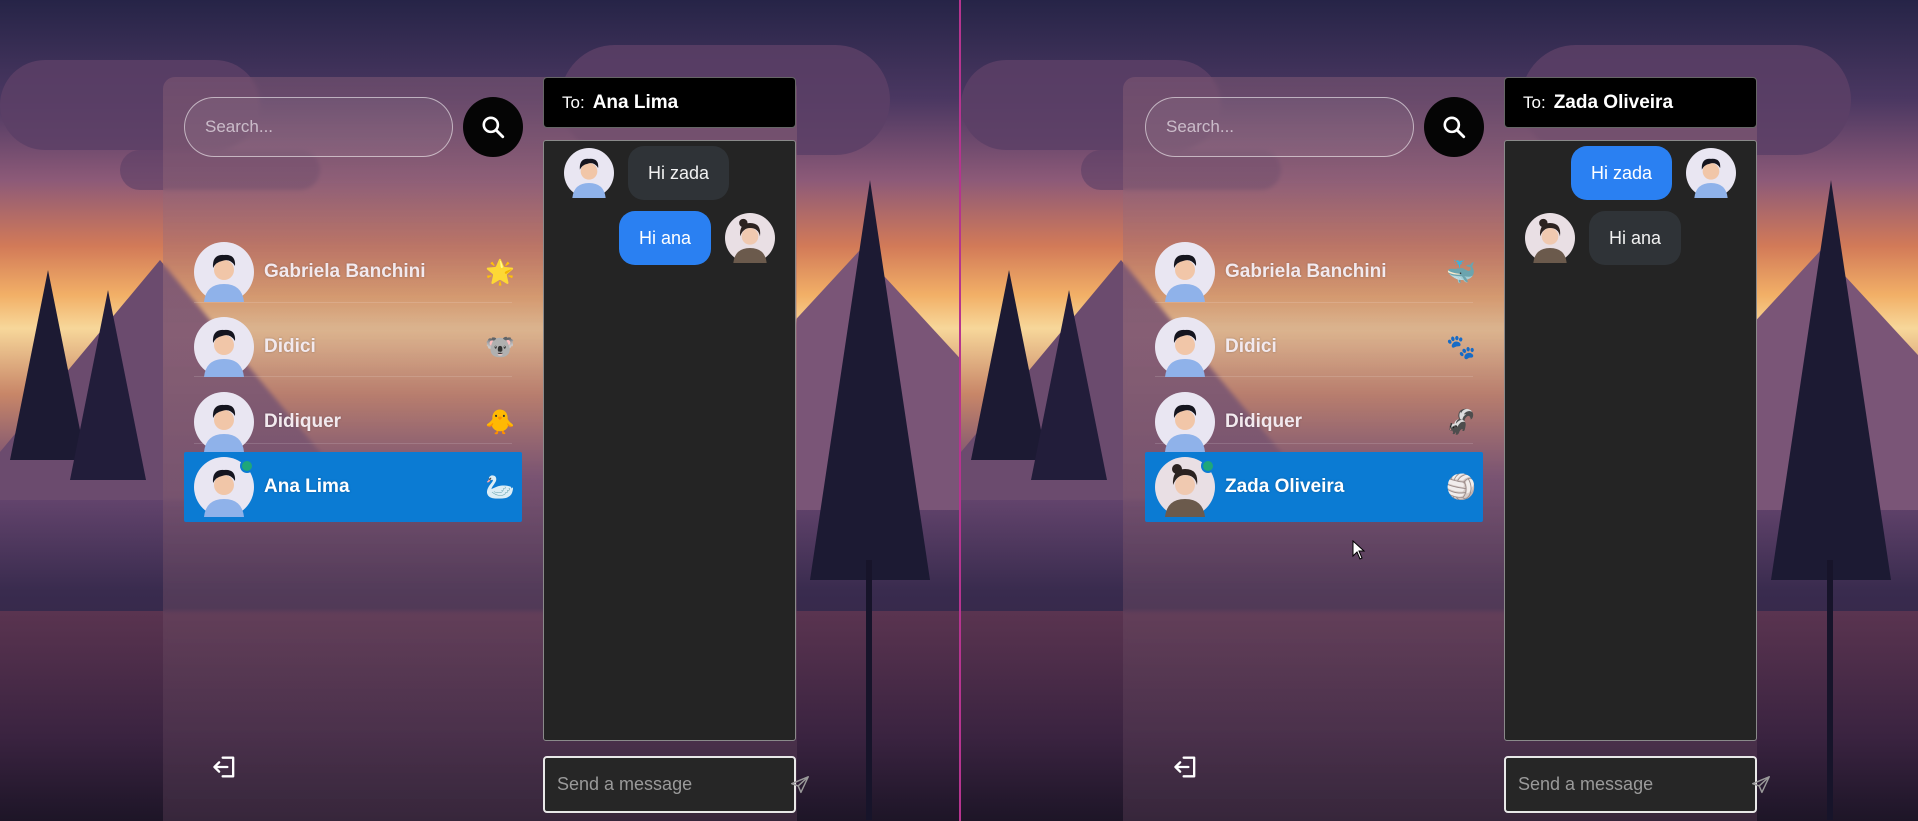 The height and width of the screenshot is (821, 1918). What do you see at coordinates (1461, 272) in the screenshot?
I see `contact-emoji: 🐳` at bounding box center [1461, 272].